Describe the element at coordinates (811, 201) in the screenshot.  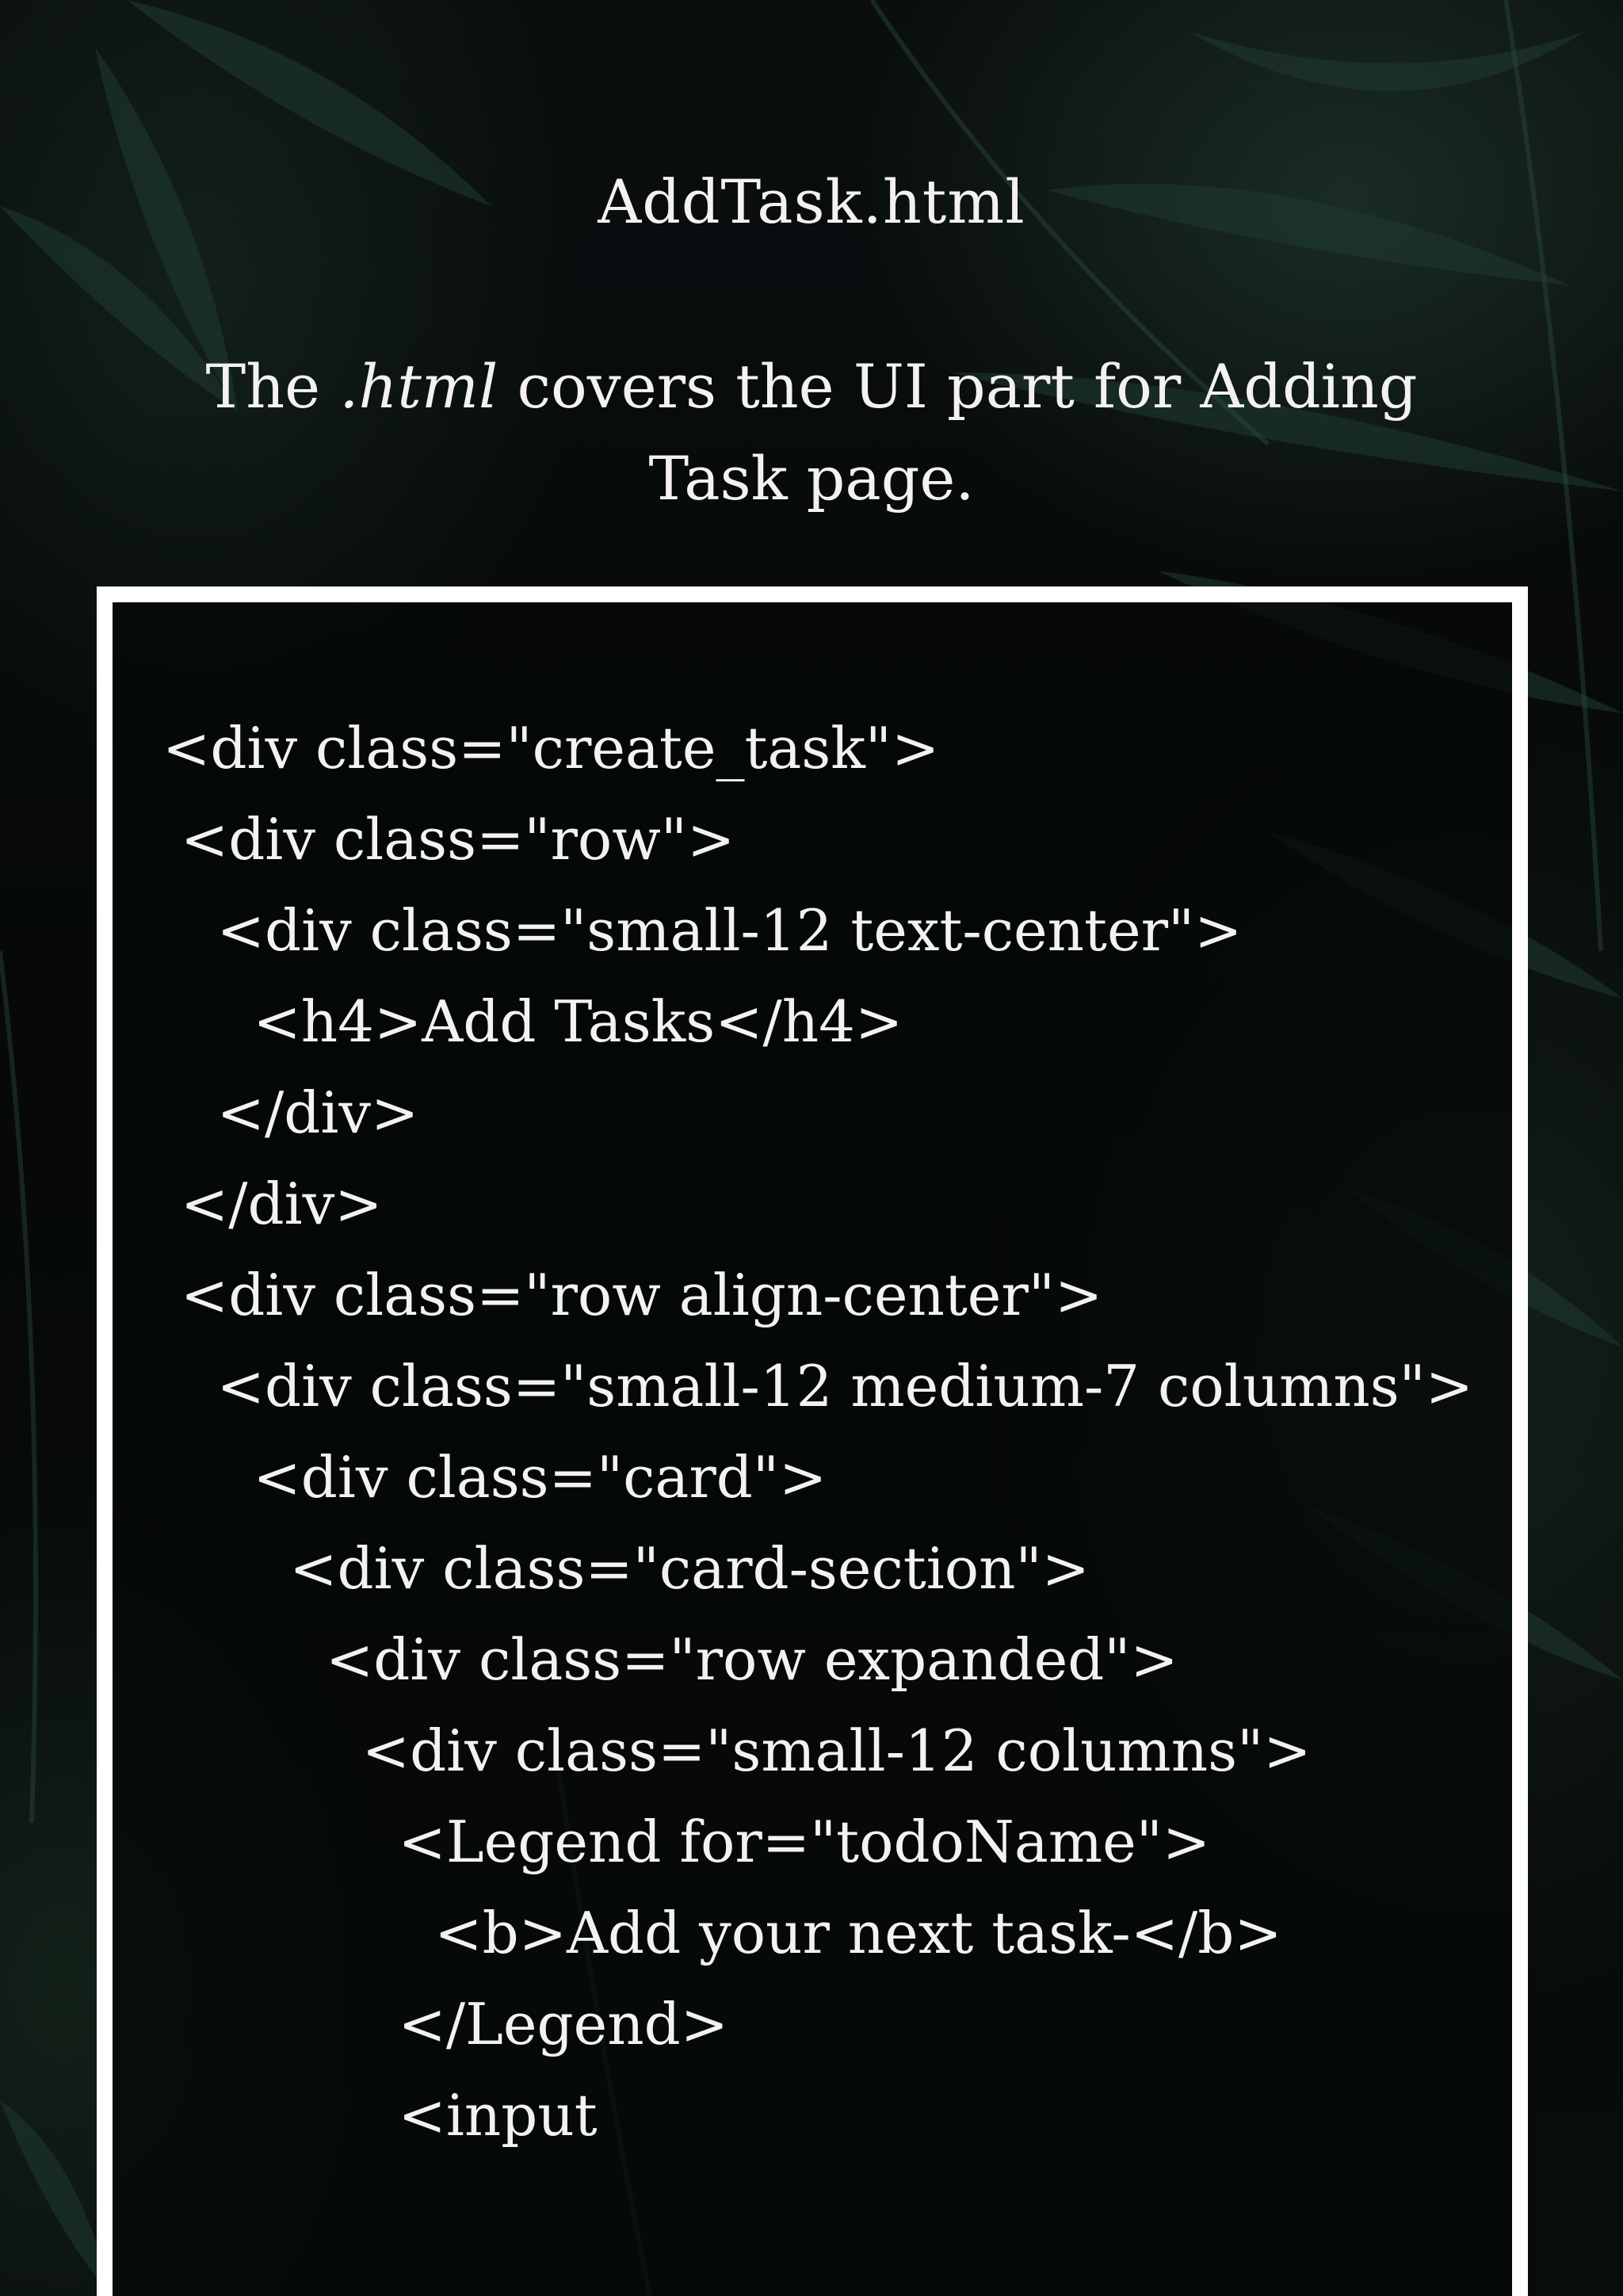
I see `document-title: AddTask.html` at that location.